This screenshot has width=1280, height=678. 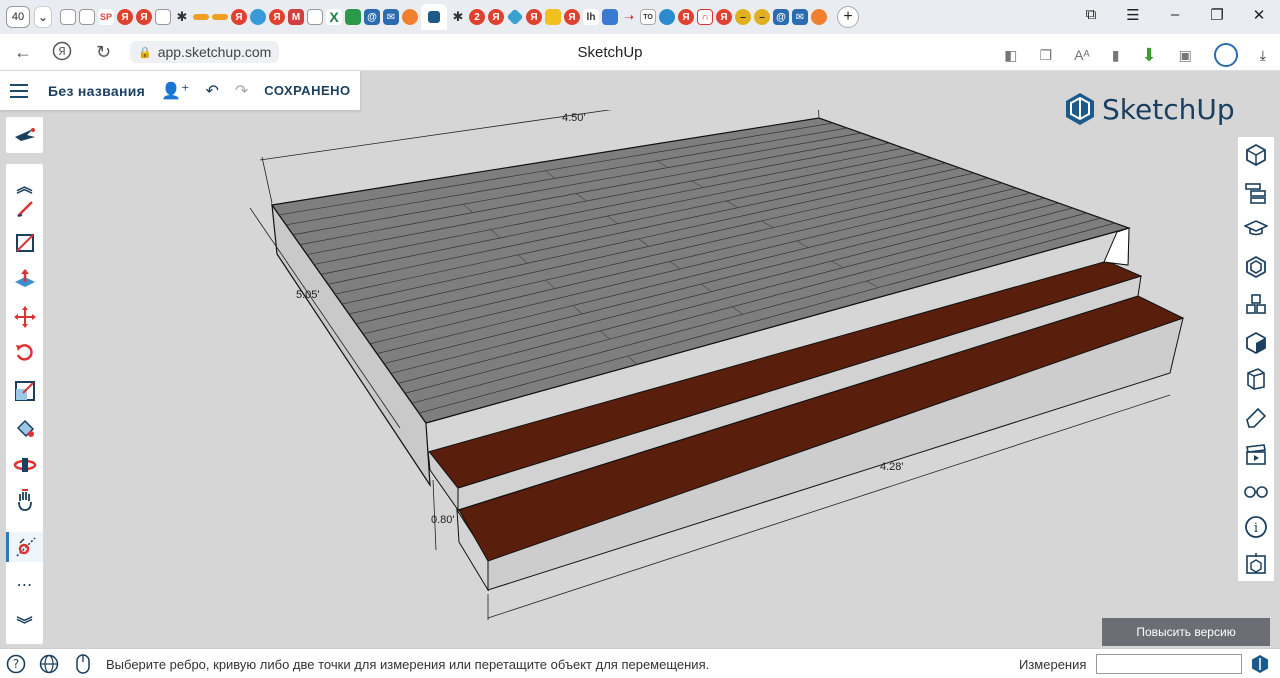 I want to click on move-tool-button, so click(x=24, y=317).